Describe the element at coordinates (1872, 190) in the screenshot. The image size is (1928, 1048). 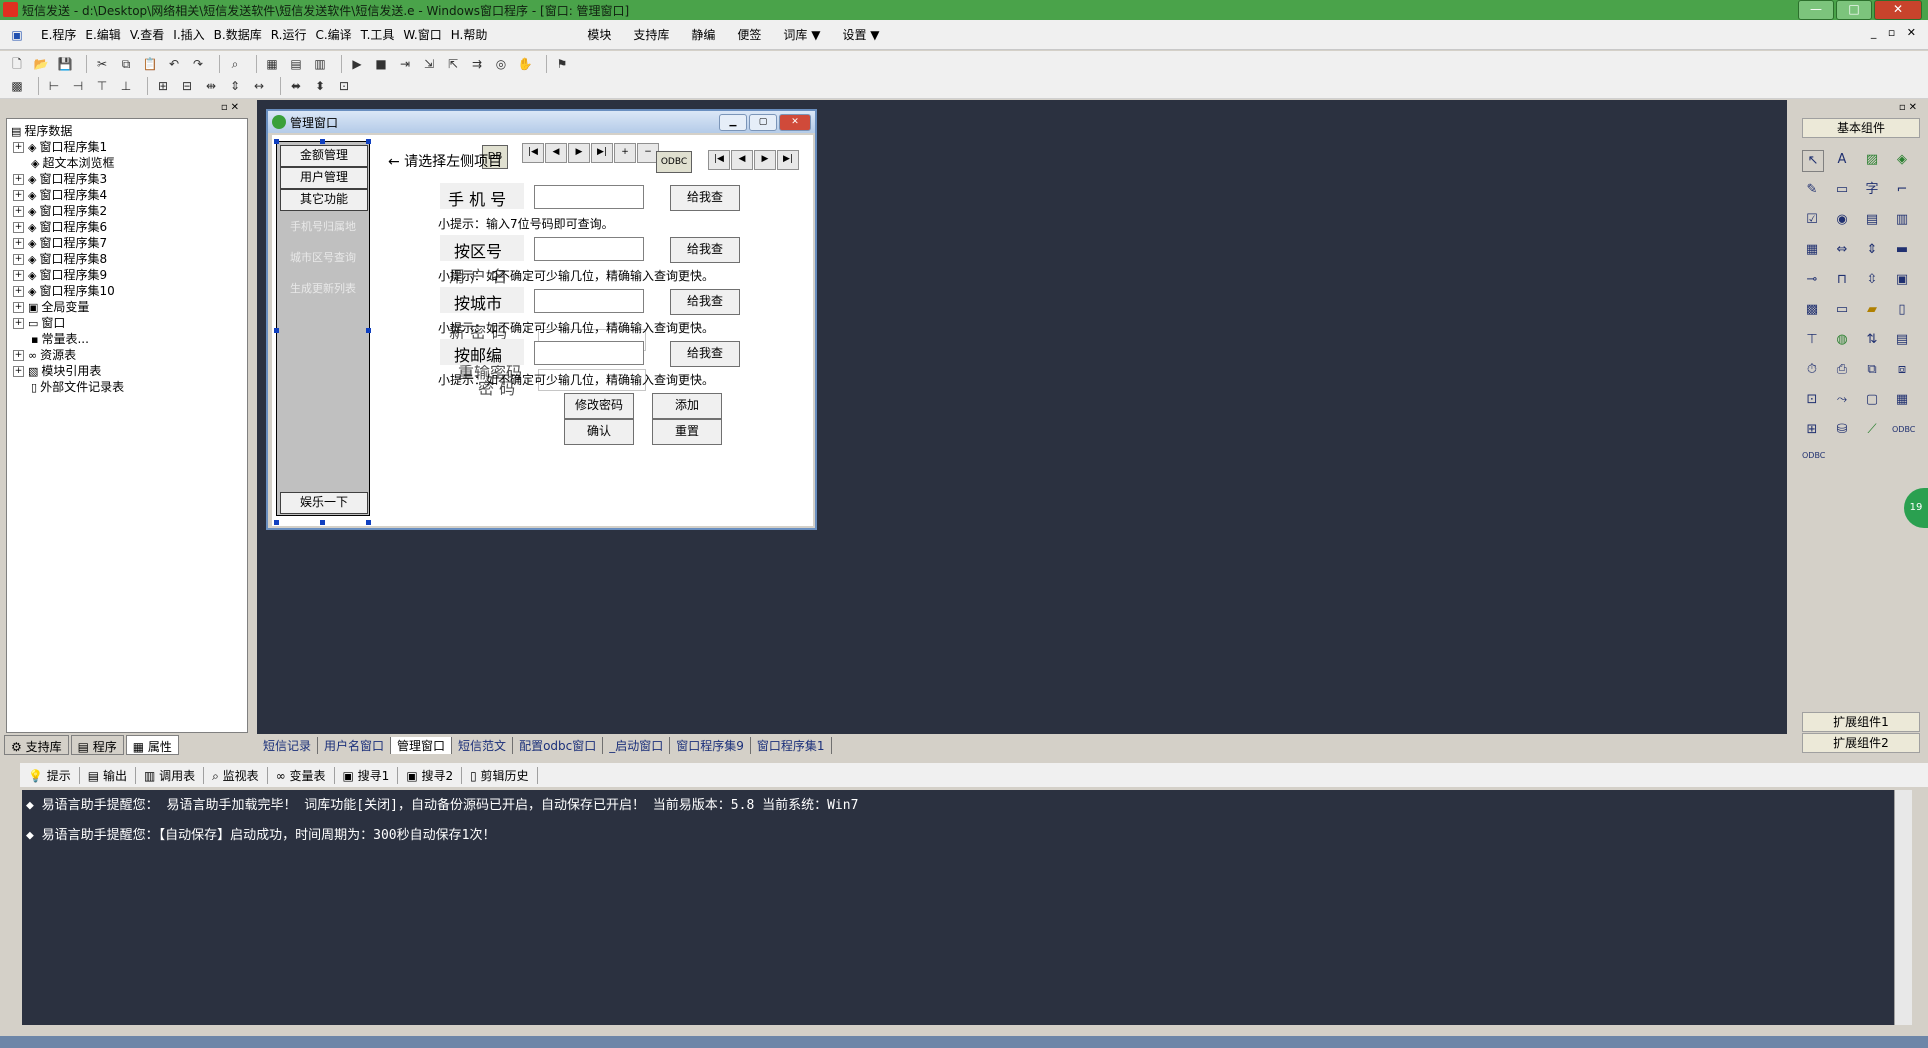
I see `text-icon: 字` at that location.